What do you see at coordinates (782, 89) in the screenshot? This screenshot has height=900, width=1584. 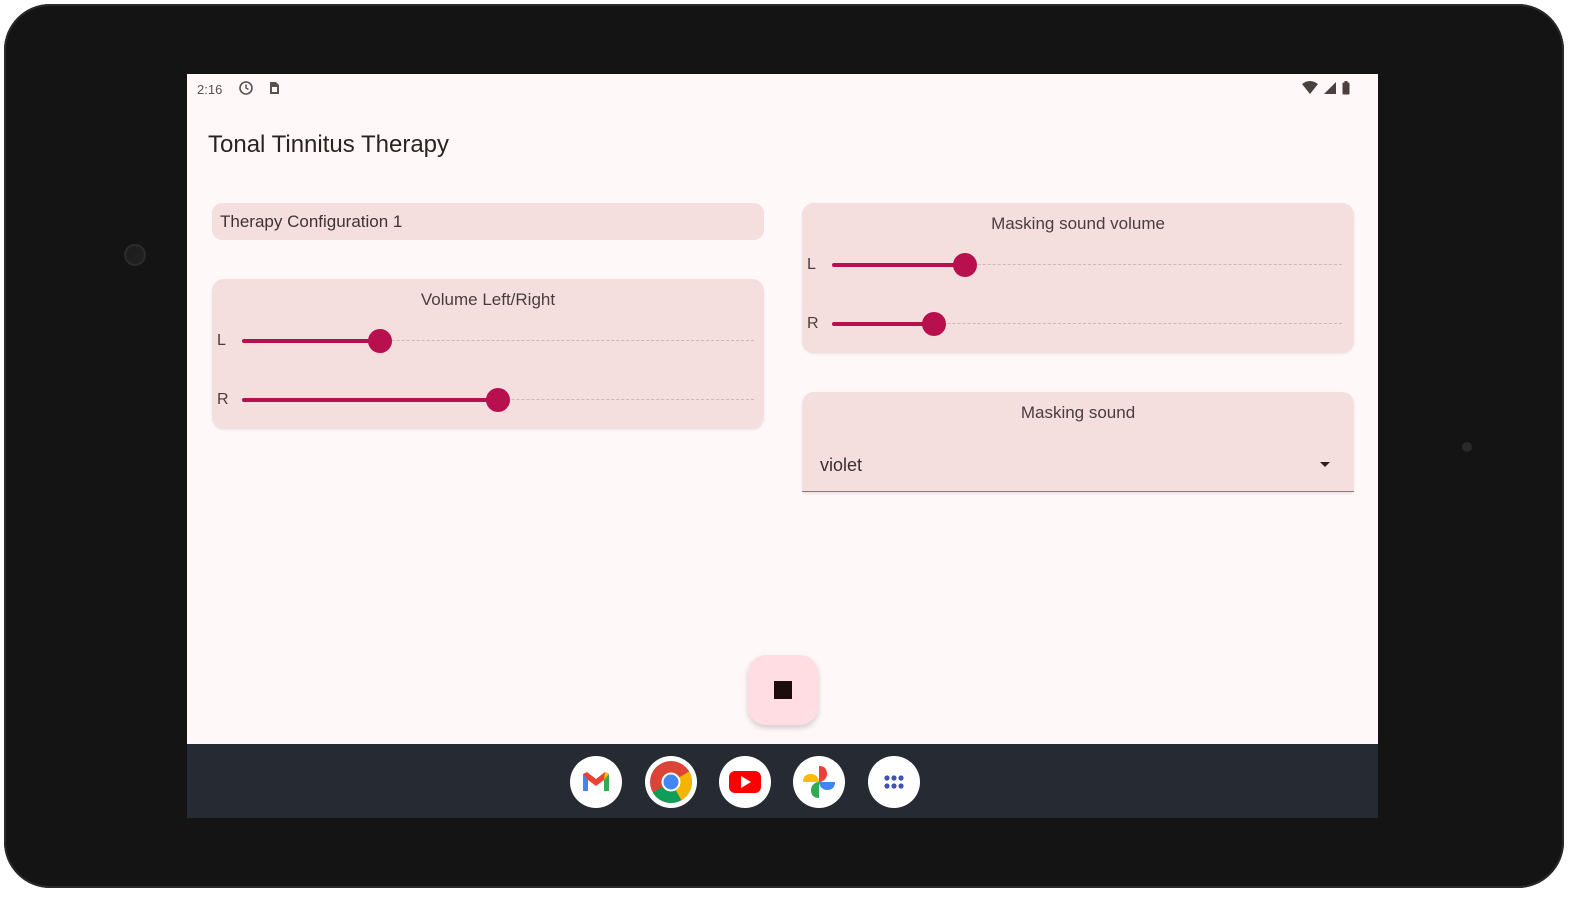 I see `status-bar: 2:16` at bounding box center [782, 89].